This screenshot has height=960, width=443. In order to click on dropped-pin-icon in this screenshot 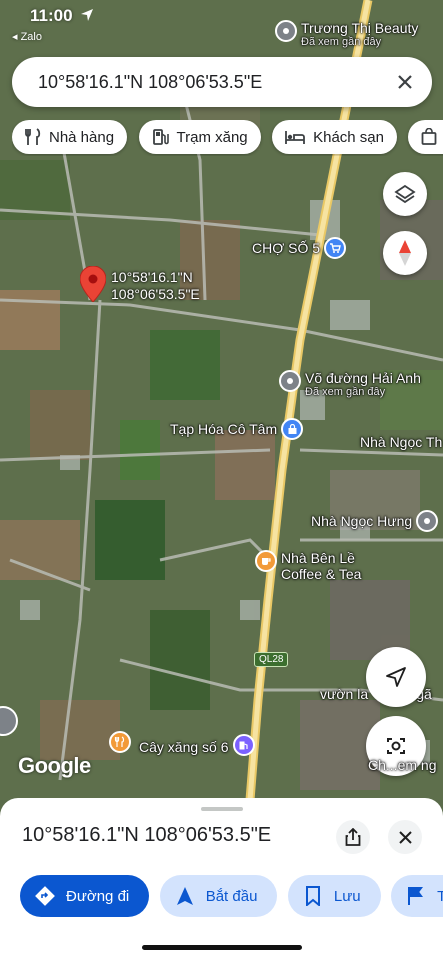, I will do `click(93, 284)`.